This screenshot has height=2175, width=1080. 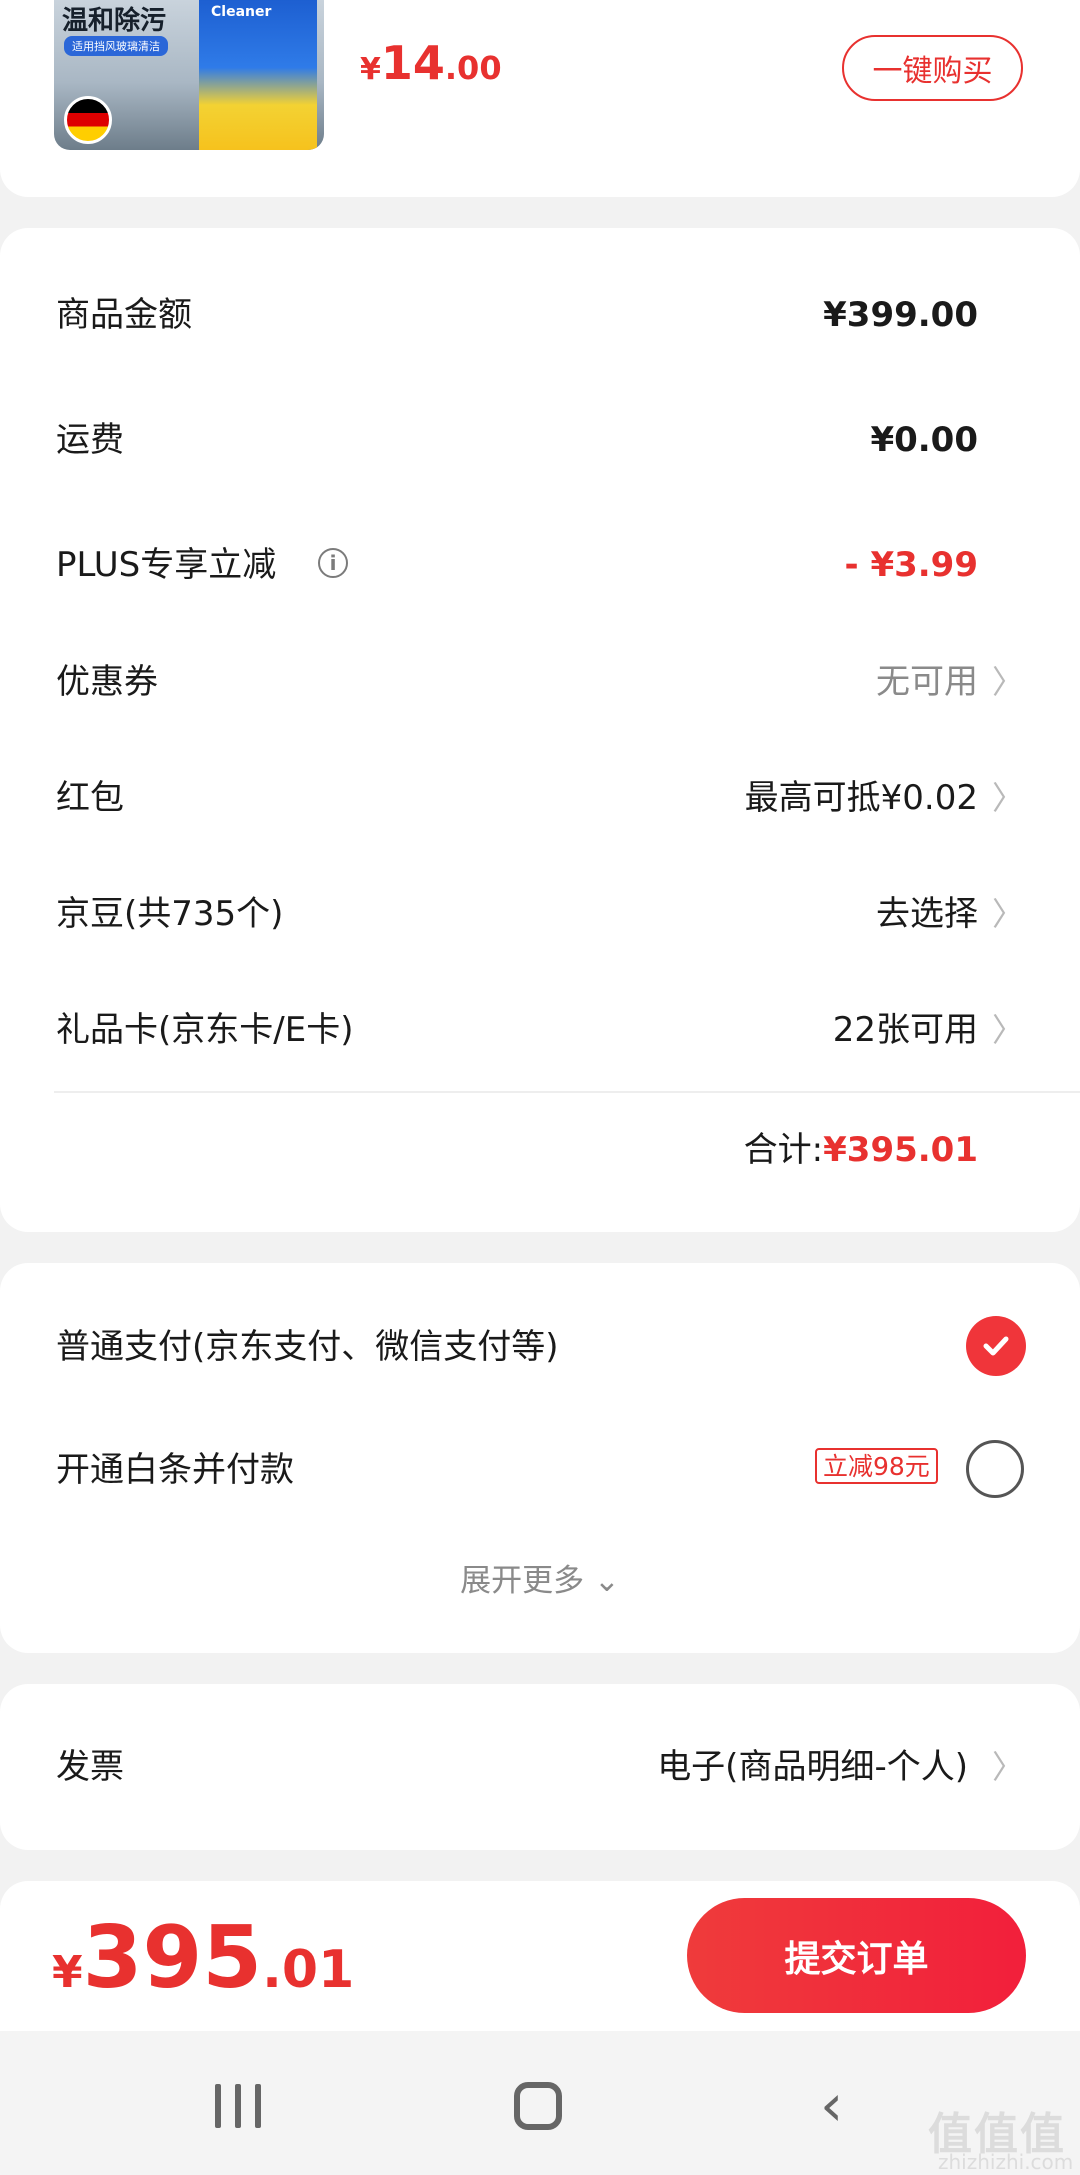 What do you see at coordinates (124, 315) in the screenshot?
I see `summary-label: 商品金额` at bounding box center [124, 315].